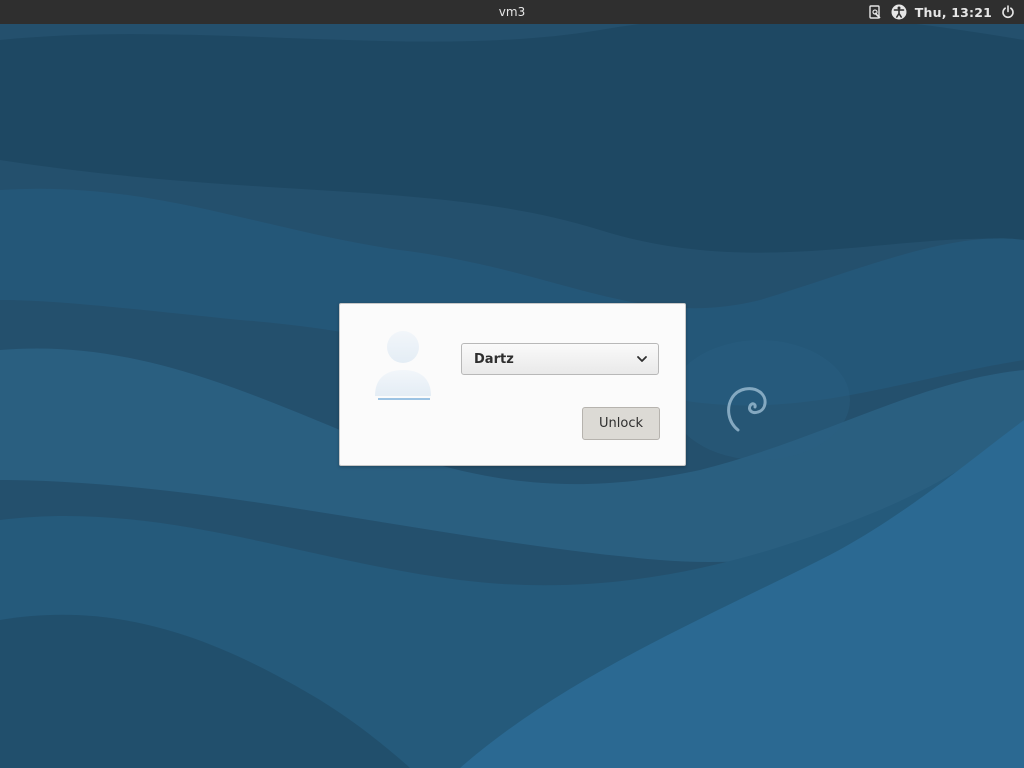 This screenshot has height=768, width=1024. Describe the element at coordinates (512, 12) in the screenshot. I see `top-bar: vm3 Thu, 13:21` at that location.